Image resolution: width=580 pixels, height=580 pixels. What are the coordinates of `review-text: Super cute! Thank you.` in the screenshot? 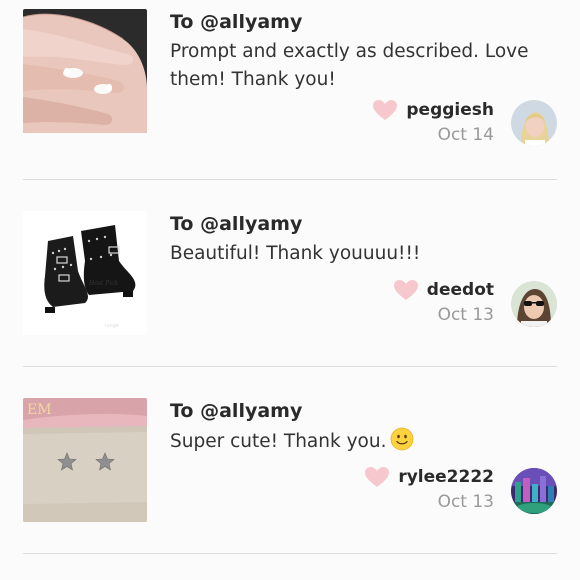 It's located at (360, 441).